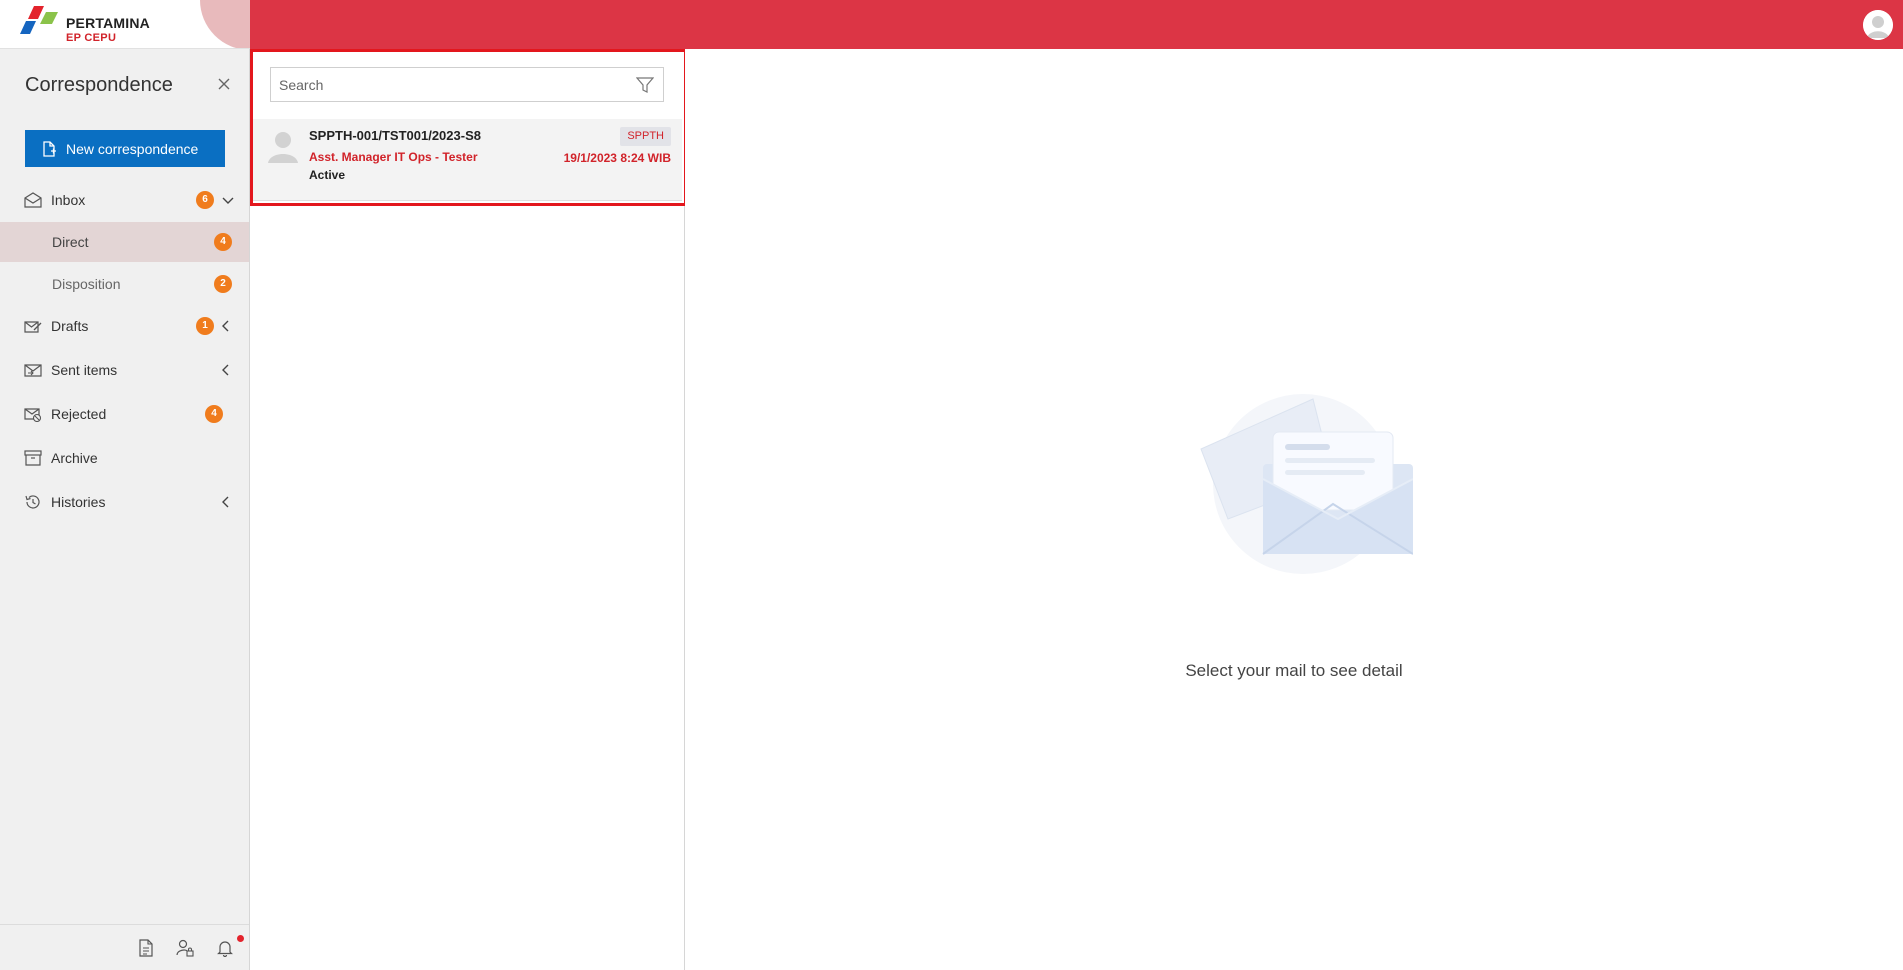 The height and width of the screenshot is (970, 1903). I want to click on pertamina-logo-icon, so click(39, 20).